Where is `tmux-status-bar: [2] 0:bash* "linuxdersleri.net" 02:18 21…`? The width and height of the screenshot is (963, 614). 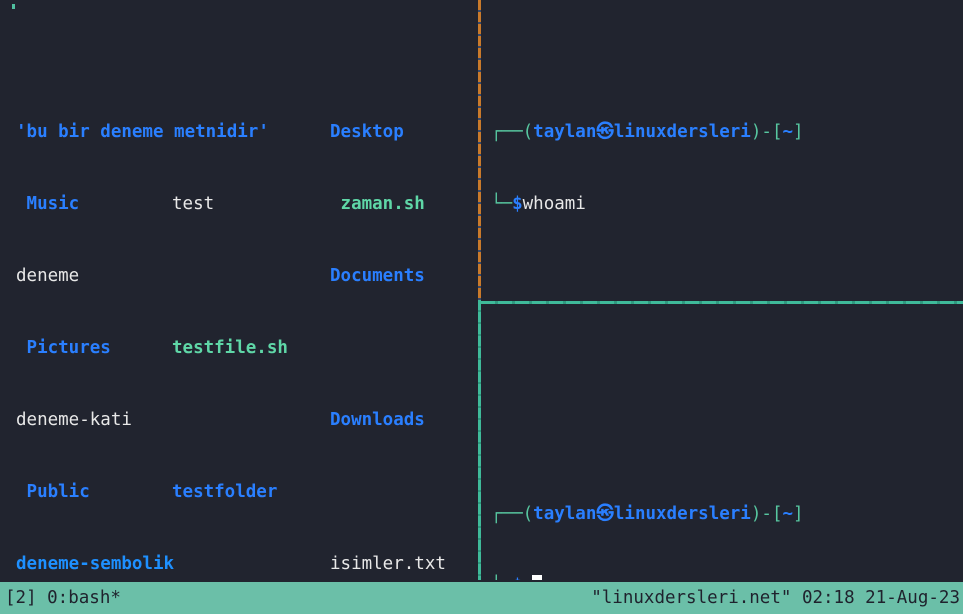 tmux-status-bar: [2] 0:bash* "linuxdersleri.net" 02:18 21… is located at coordinates (481, 598).